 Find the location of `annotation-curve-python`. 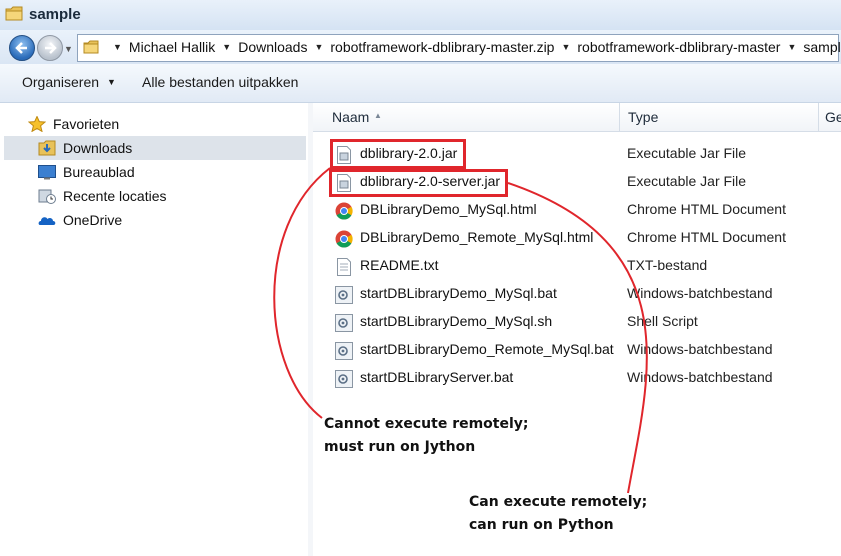

annotation-curve-python is located at coordinates (577, 338).